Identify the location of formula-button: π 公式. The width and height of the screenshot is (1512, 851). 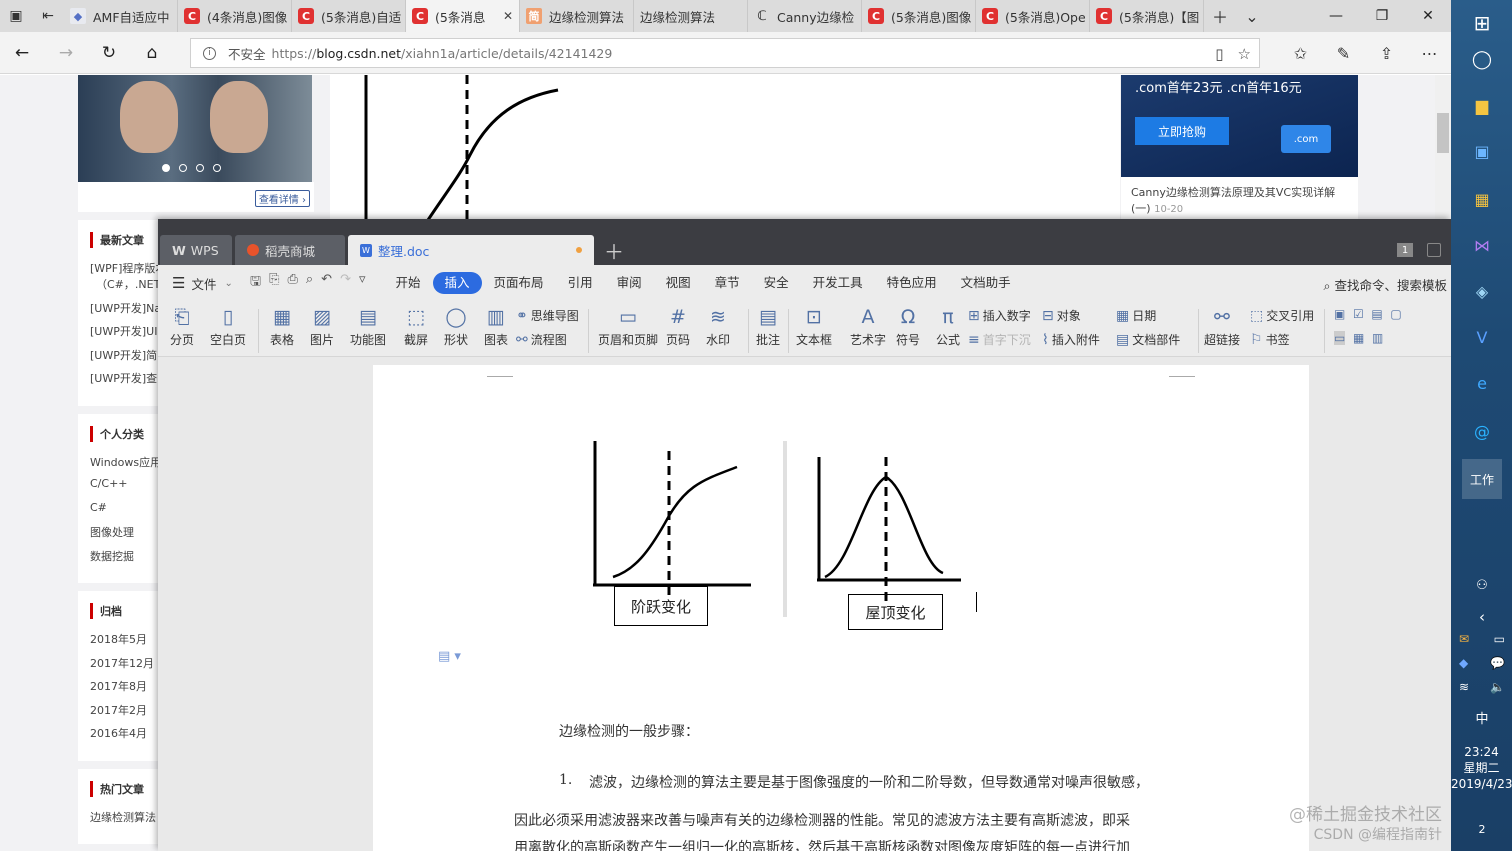
(948, 326).